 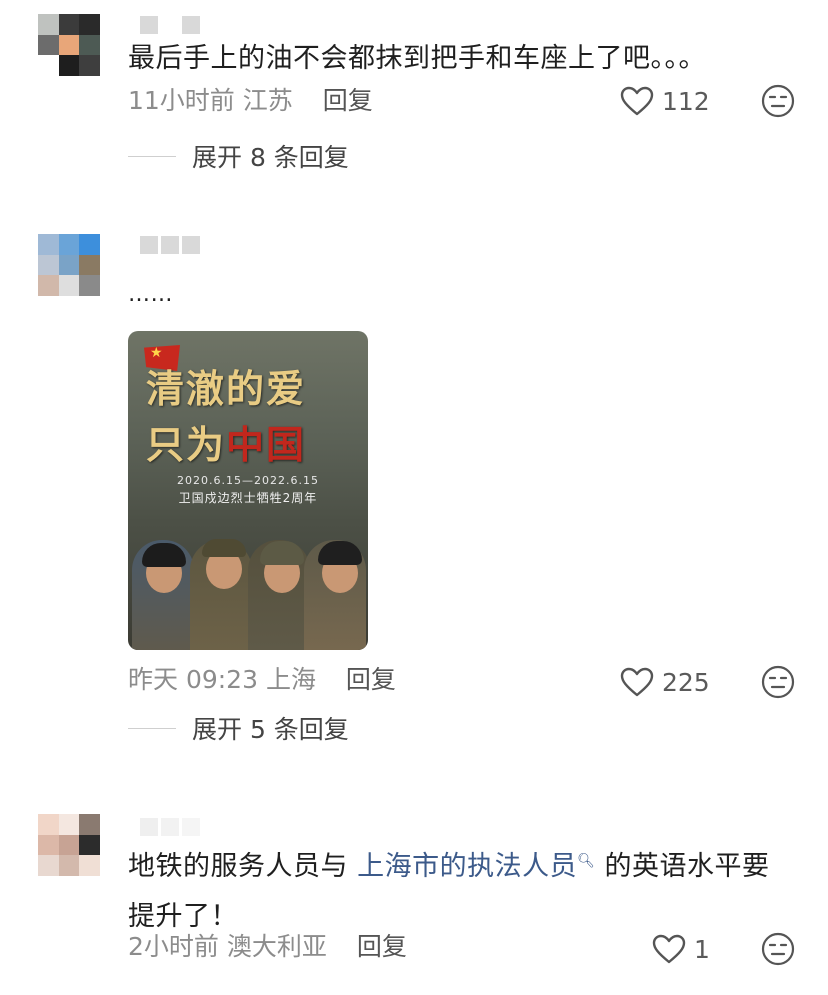 I want to click on like-button: 112, so click(x=665, y=101).